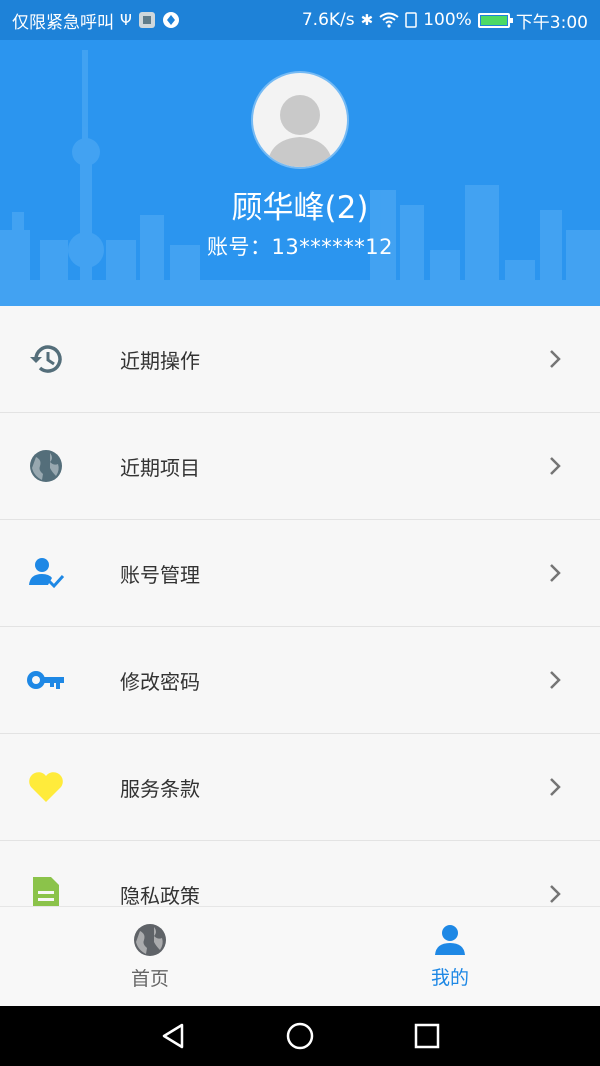 Image resolution: width=600 pixels, height=1066 pixels. I want to click on sim-icon, so click(411, 20).